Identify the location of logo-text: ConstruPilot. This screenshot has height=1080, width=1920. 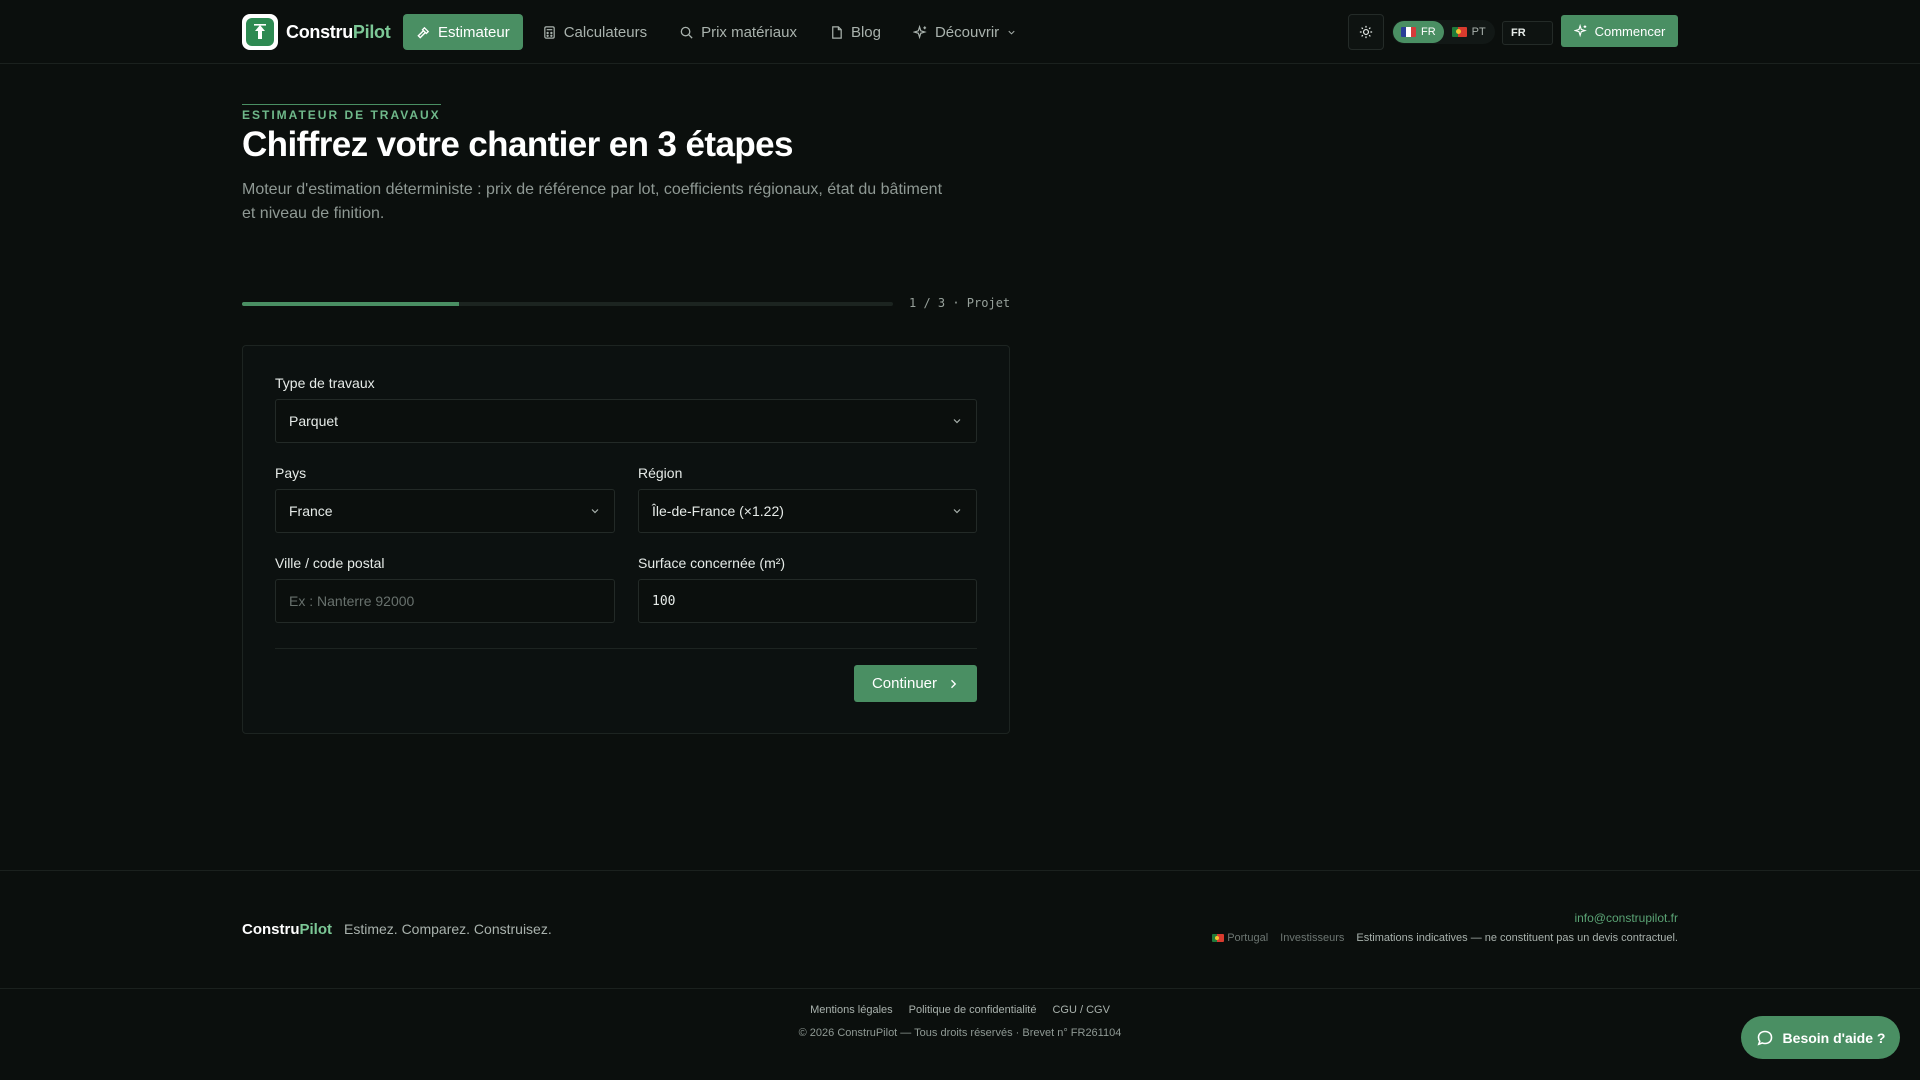
(338, 31).